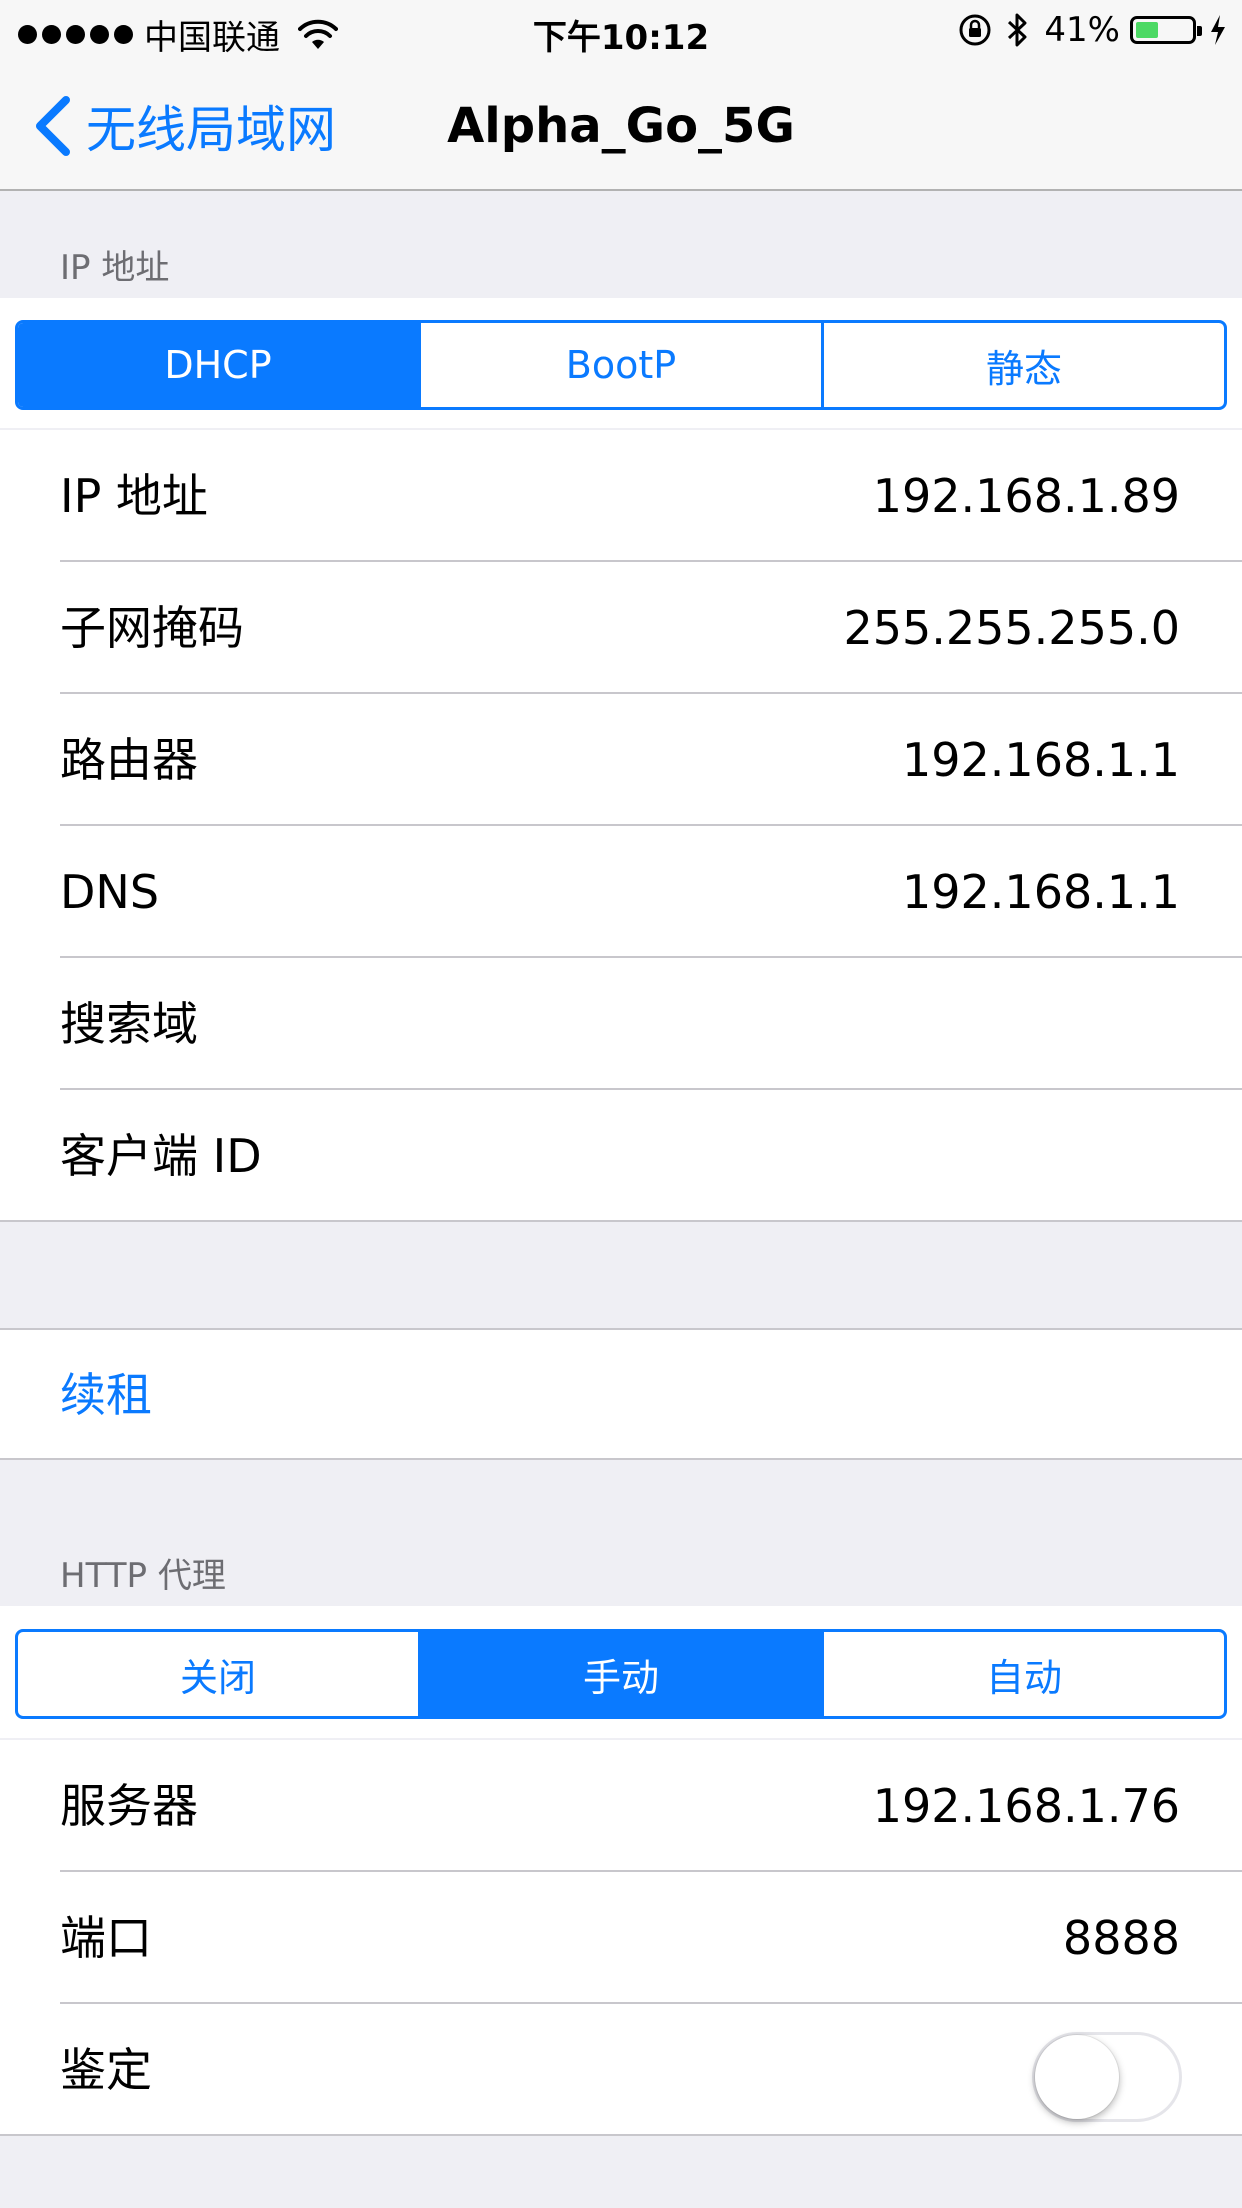 This screenshot has height=2208, width=1242. I want to click on row-value: 192.168.1.89, so click(1026, 496).